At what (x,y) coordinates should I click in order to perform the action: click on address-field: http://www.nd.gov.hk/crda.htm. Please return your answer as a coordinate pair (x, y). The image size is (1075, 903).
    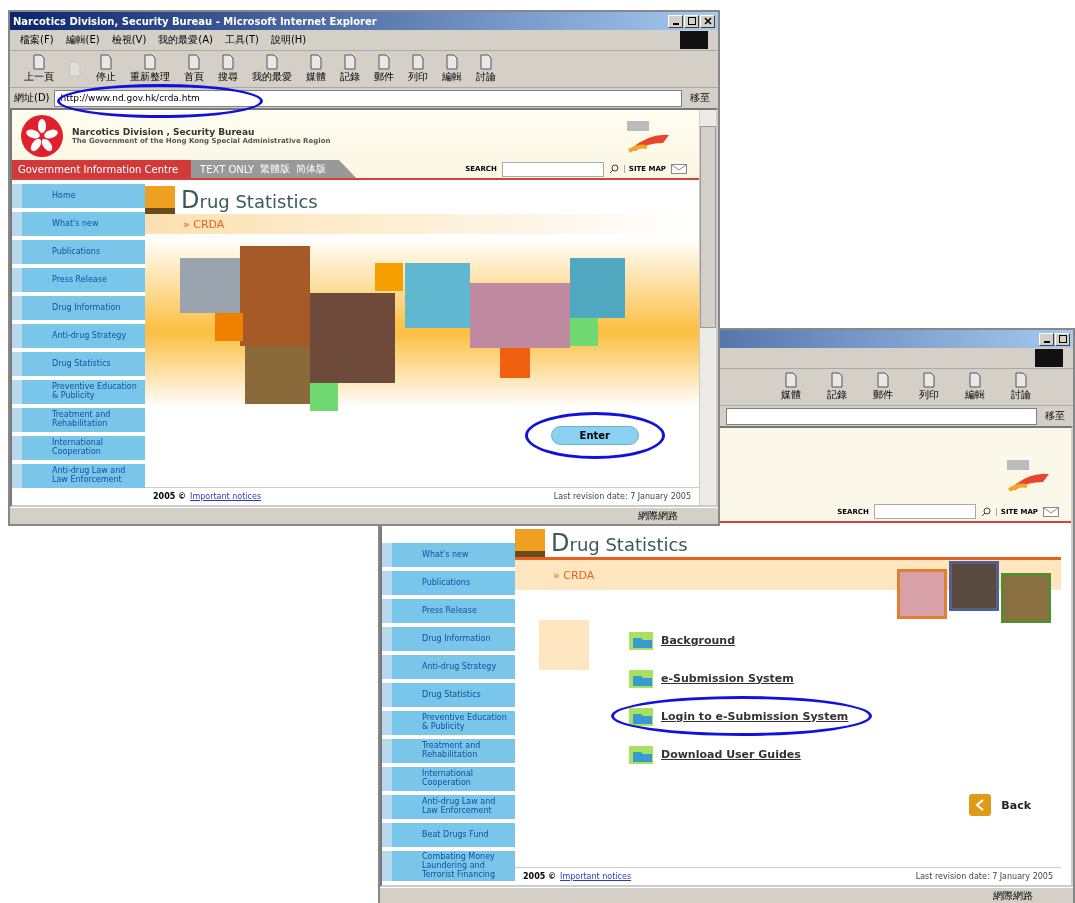
    Looking at the image, I should click on (367, 98).